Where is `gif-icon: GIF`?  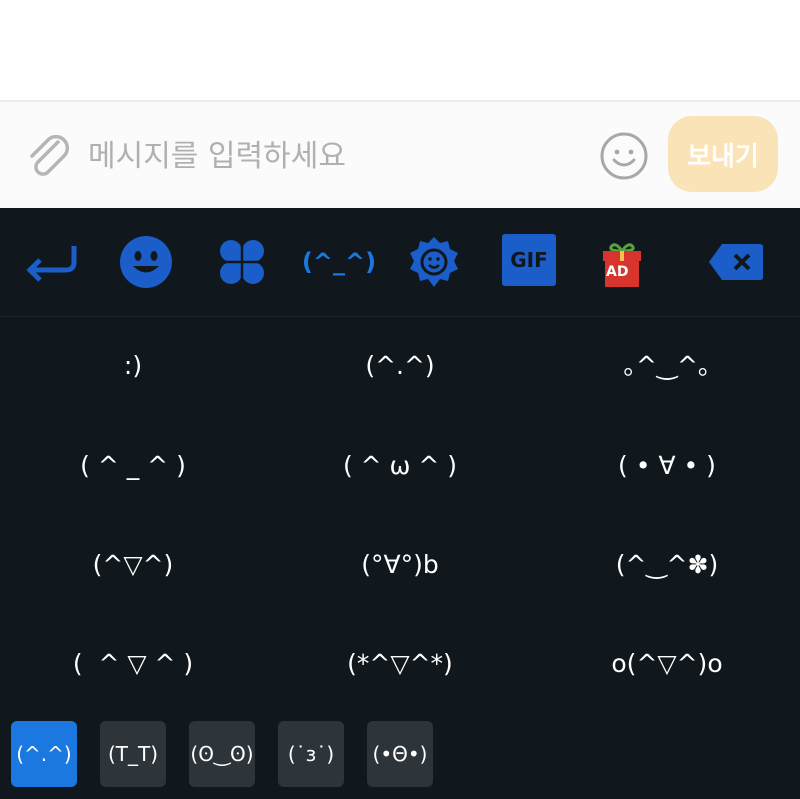 gif-icon: GIF is located at coordinates (529, 260).